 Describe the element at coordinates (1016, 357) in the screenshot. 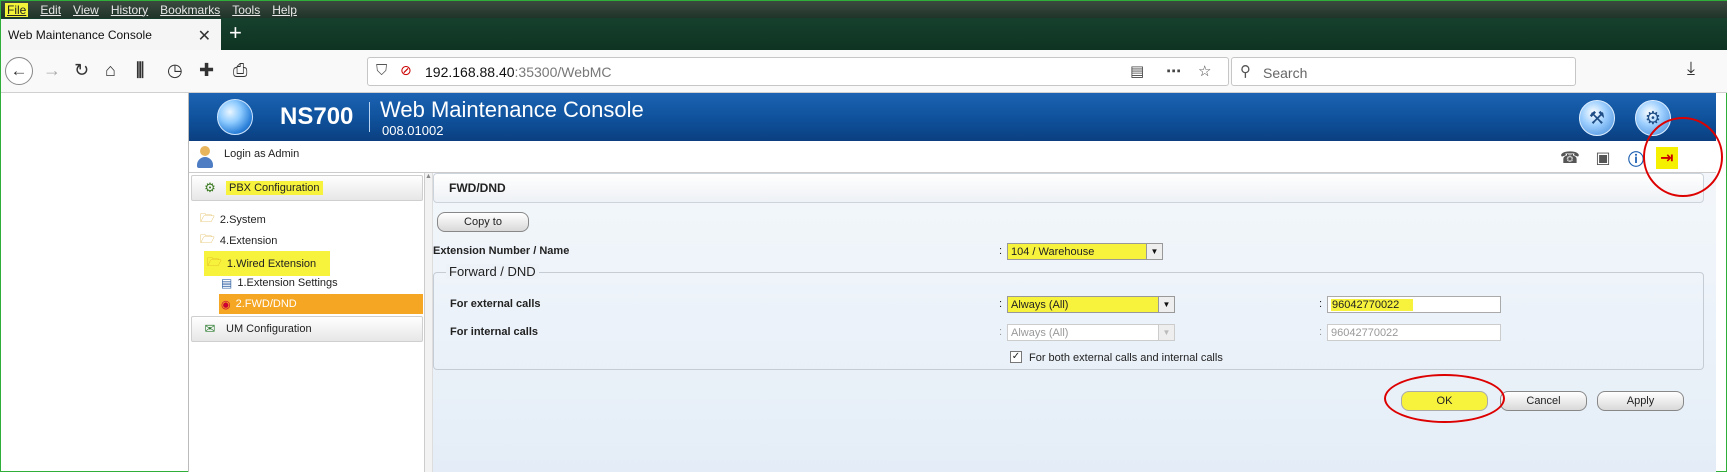

I see `both-calls-checkbox: ✓` at that location.